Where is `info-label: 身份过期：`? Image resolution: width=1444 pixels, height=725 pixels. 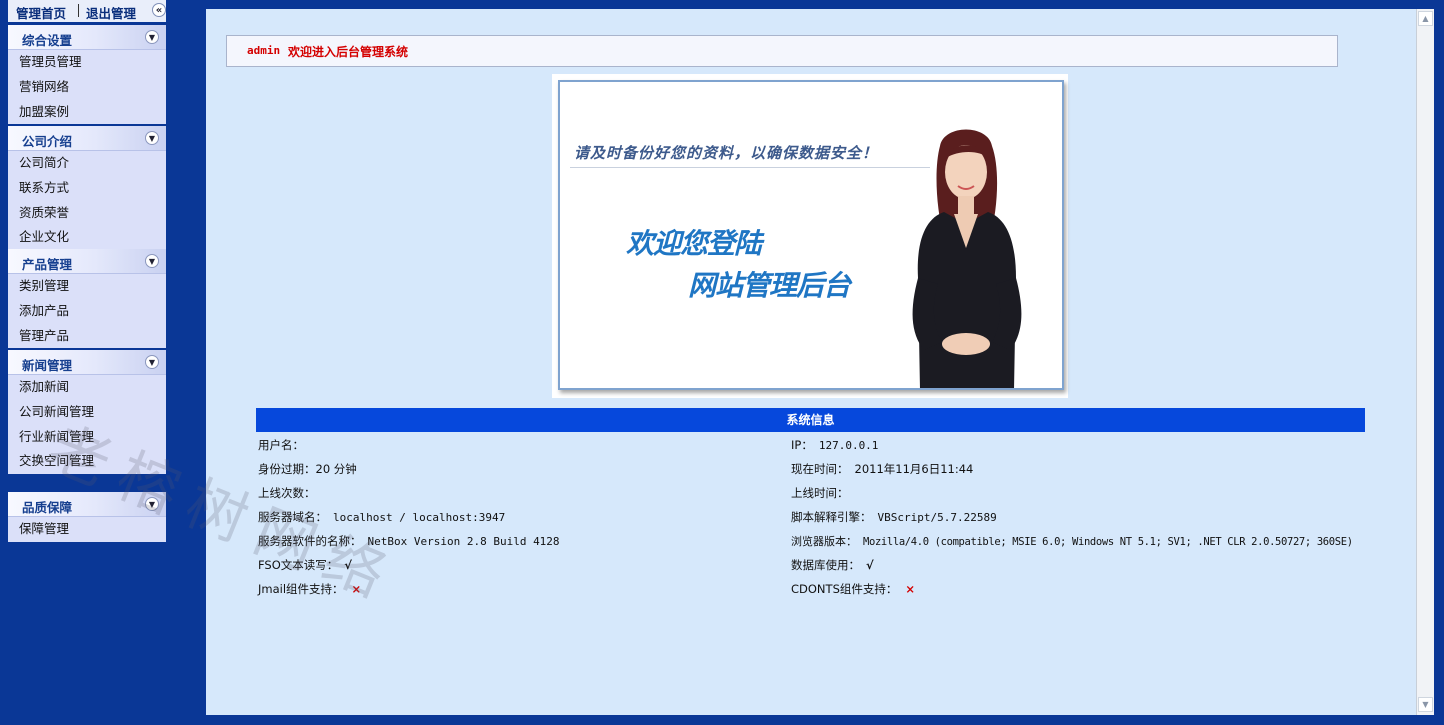
info-label: 身份过期： is located at coordinates (287, 469).